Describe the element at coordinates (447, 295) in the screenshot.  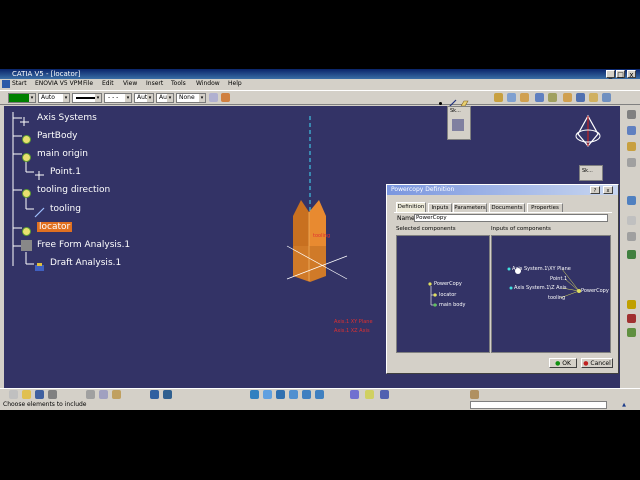
I see `selected-item-locator: locator` at that location.